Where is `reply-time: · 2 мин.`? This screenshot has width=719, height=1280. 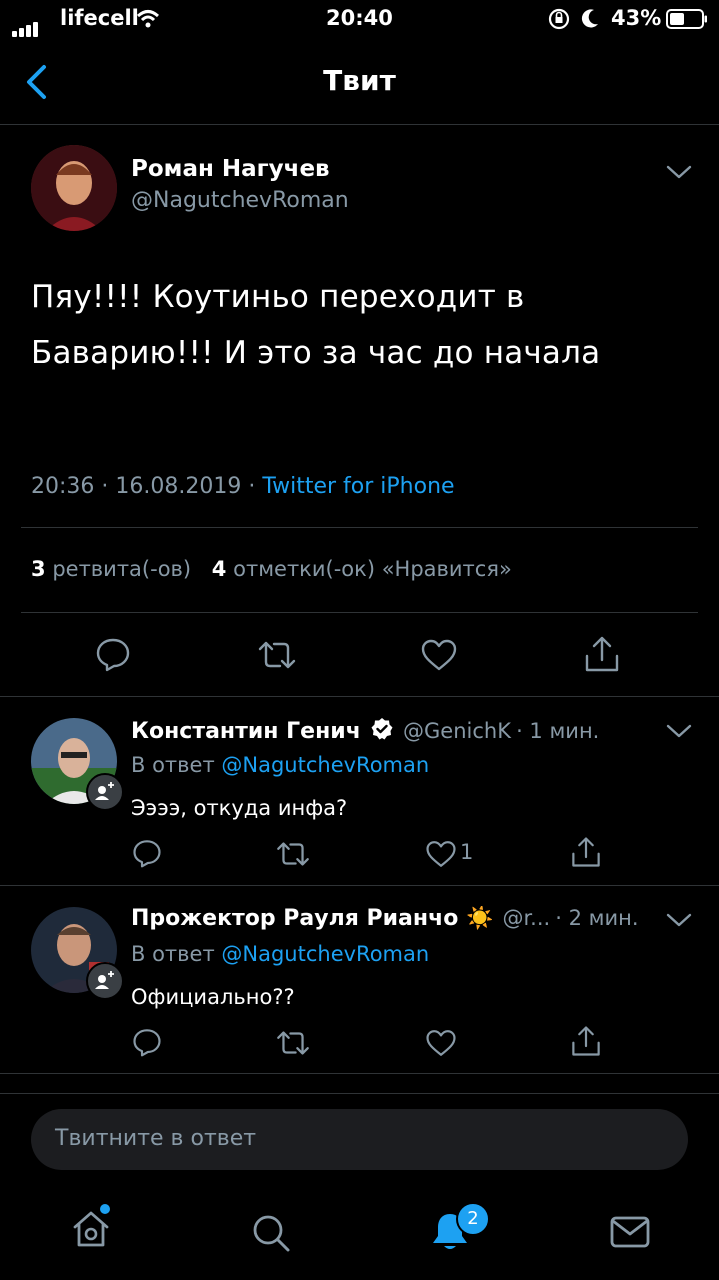
reply-time: · 2 мин. is located at coordinates (597, 918).